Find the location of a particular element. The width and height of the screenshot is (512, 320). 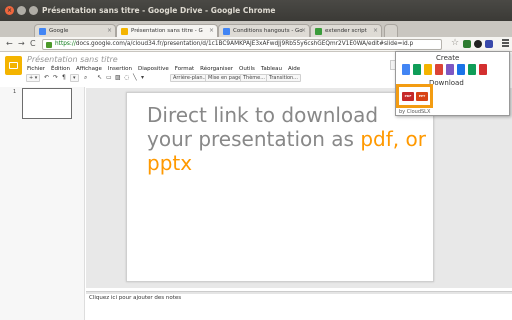

new-table-icon is located at coordinates (472, 69).